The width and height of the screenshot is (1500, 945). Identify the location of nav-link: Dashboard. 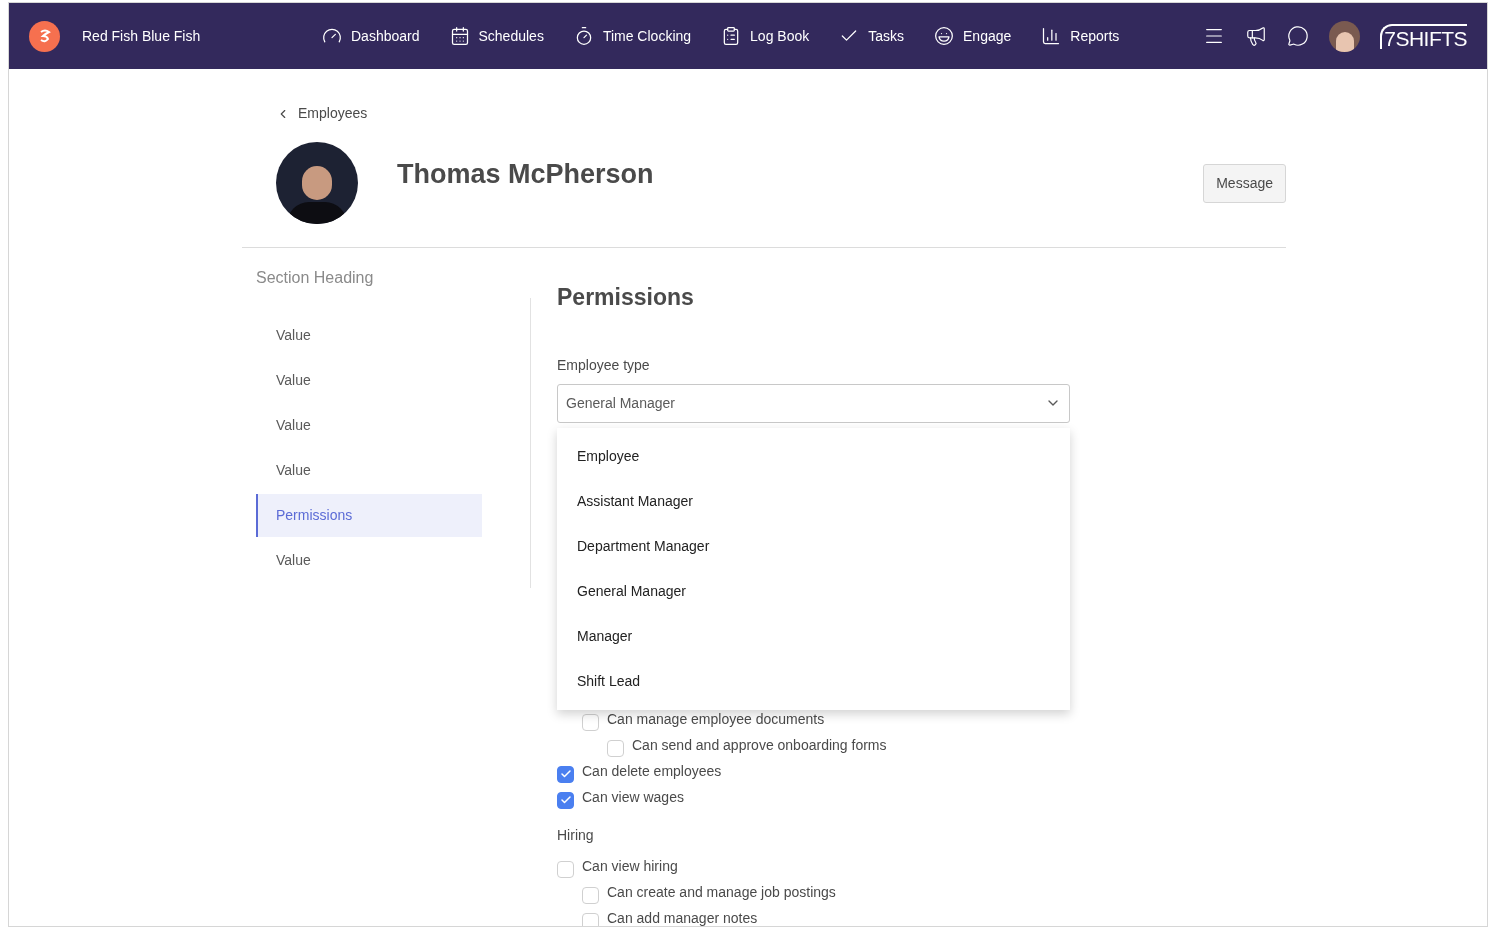
(371, 36).